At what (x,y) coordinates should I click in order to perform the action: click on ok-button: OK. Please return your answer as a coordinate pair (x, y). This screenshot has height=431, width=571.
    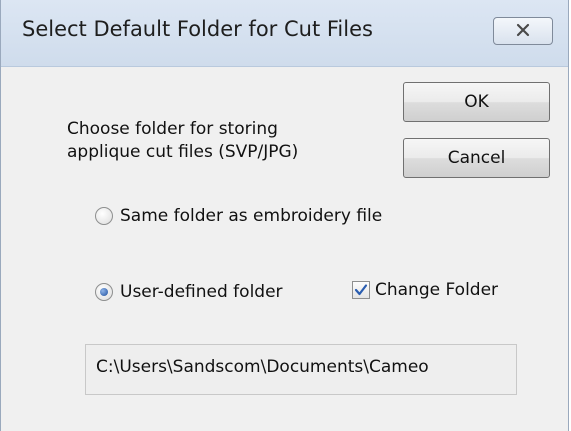
    Looking at the image, I should click on (476, 102).